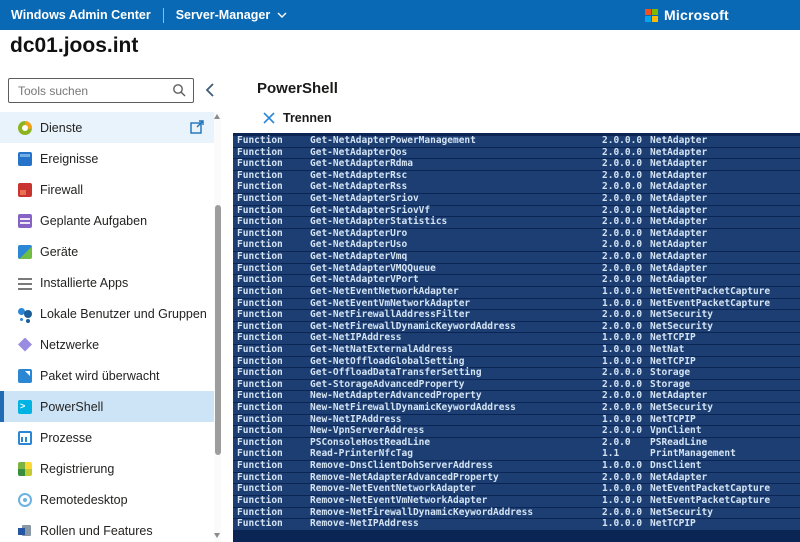 This screenshot has height=542, width=800. I want to click on firewall-icon, so click(25, 189).